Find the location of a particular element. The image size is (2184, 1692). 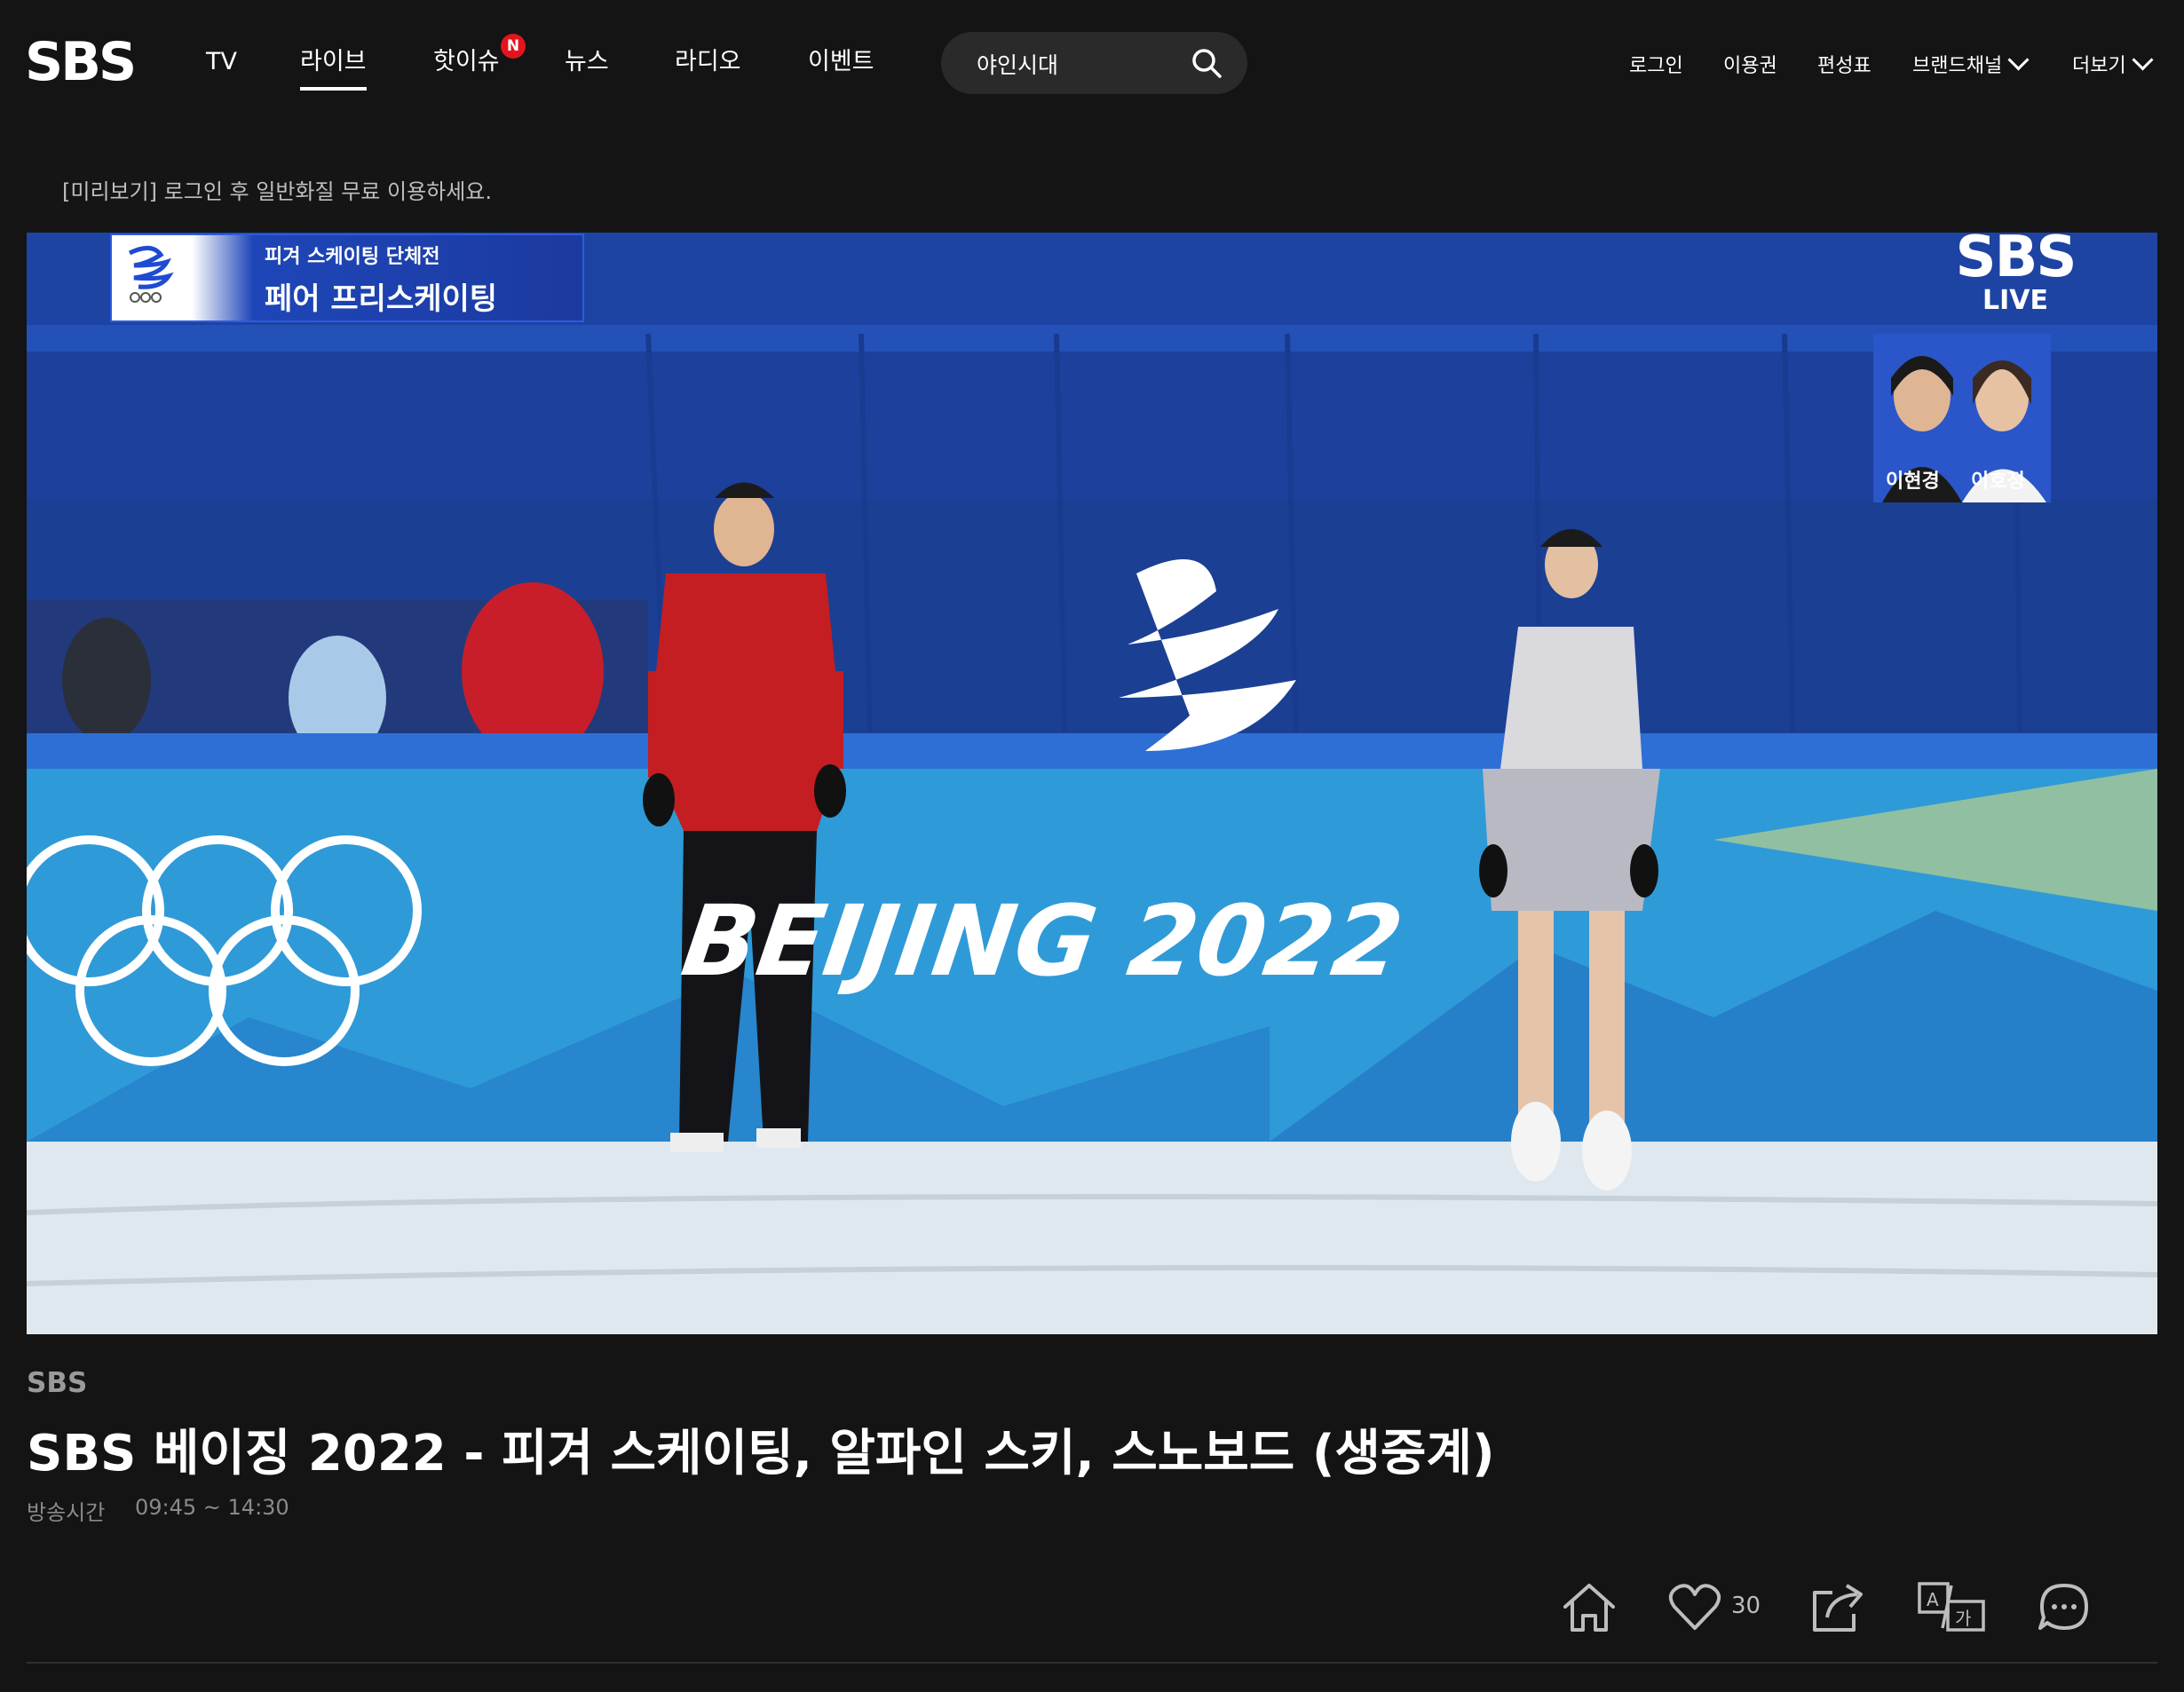

more-menu: 더보기 is located at coordinates (2113, 63).